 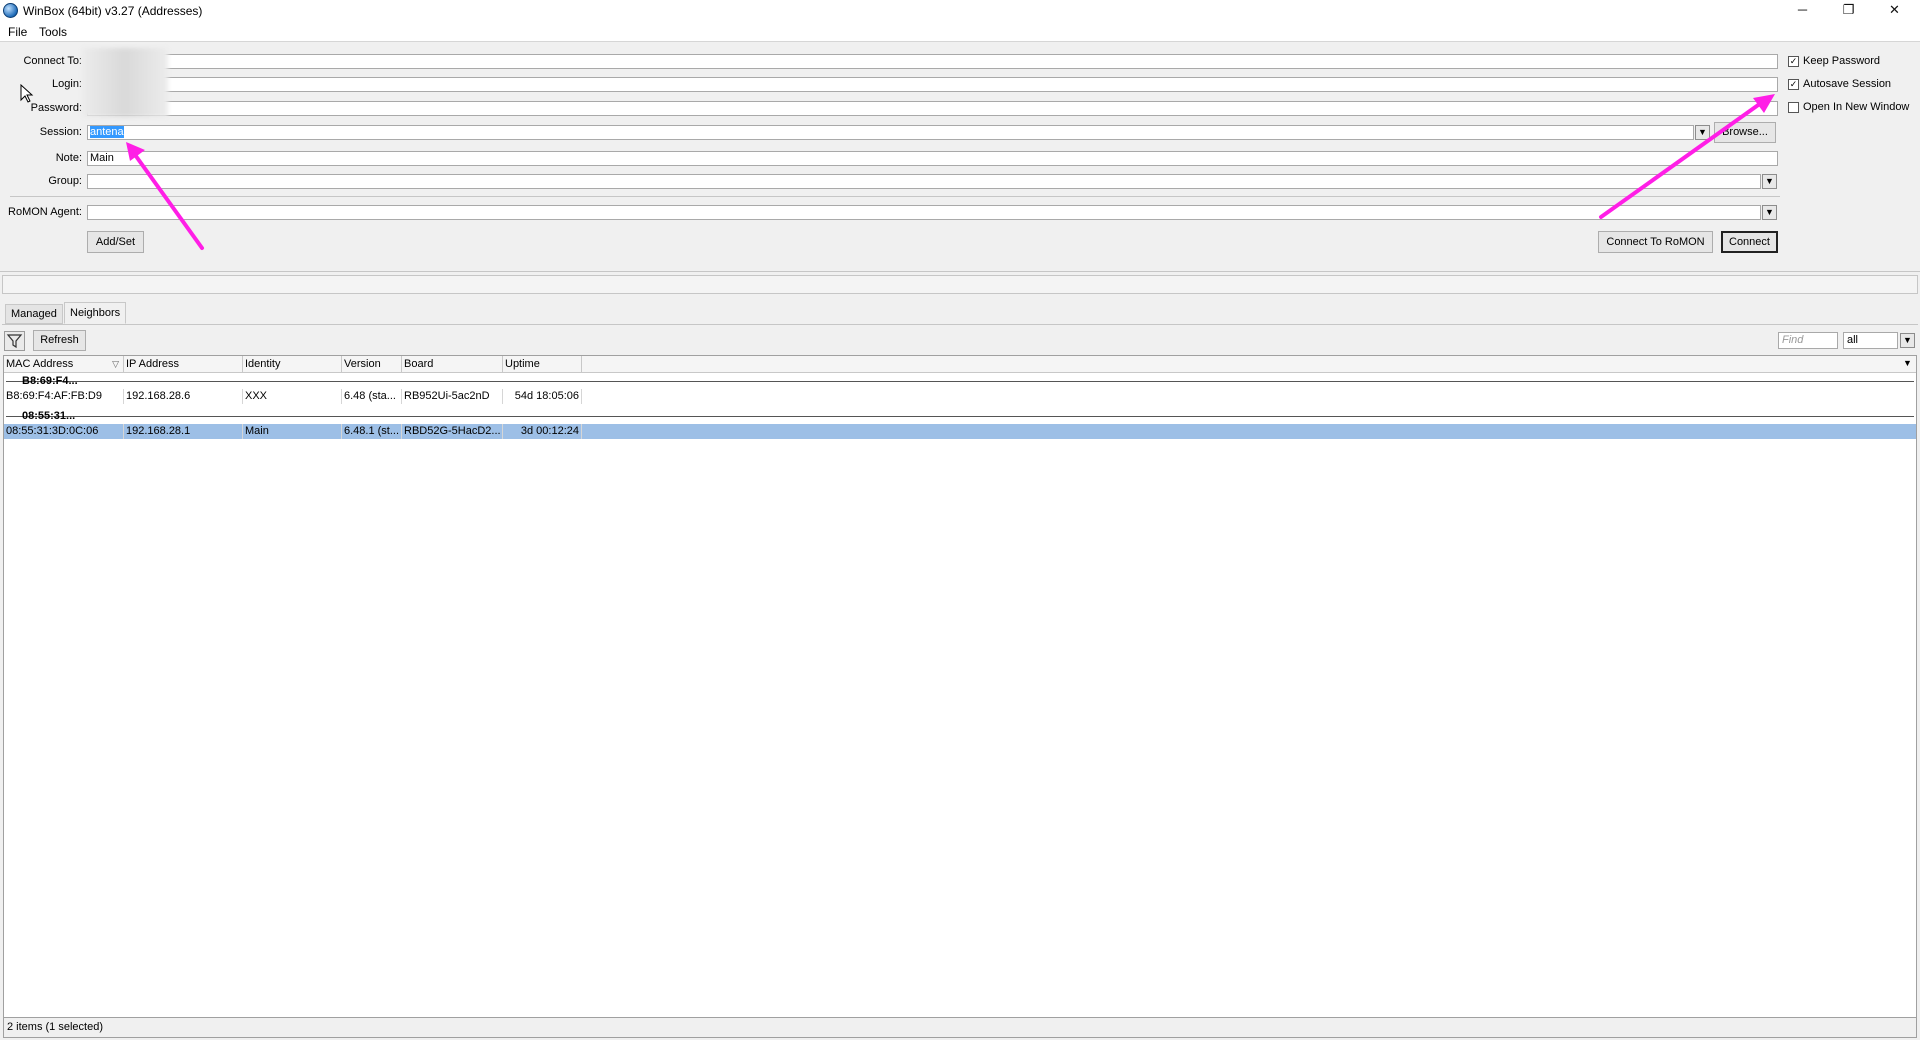 I want to click on open-new-window-checkbox, so click(x=1793, y=107).